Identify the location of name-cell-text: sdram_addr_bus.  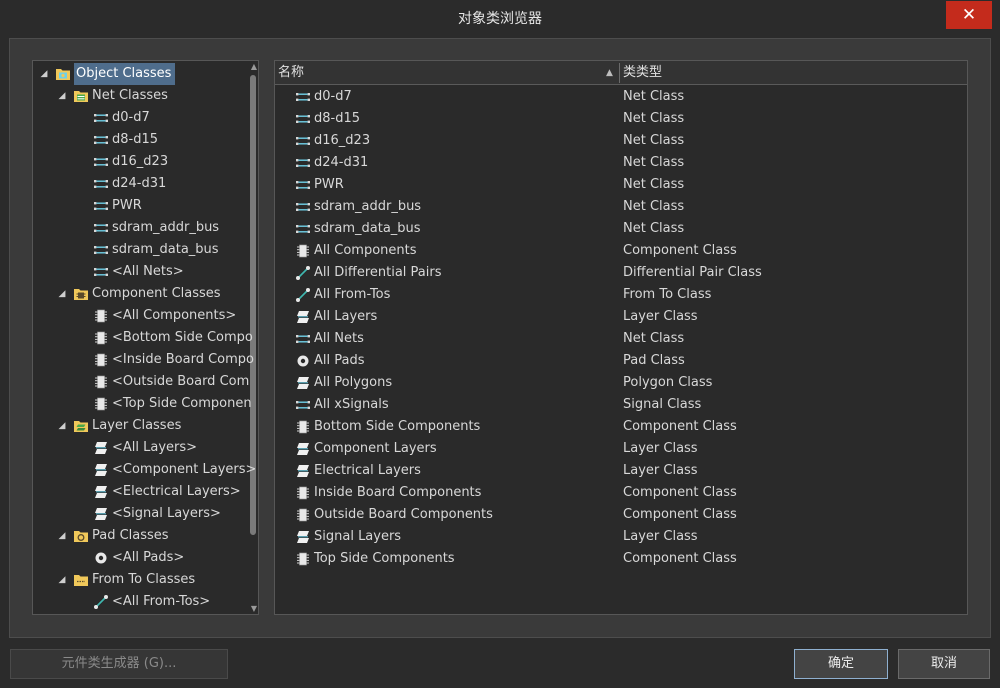
(368, 206).